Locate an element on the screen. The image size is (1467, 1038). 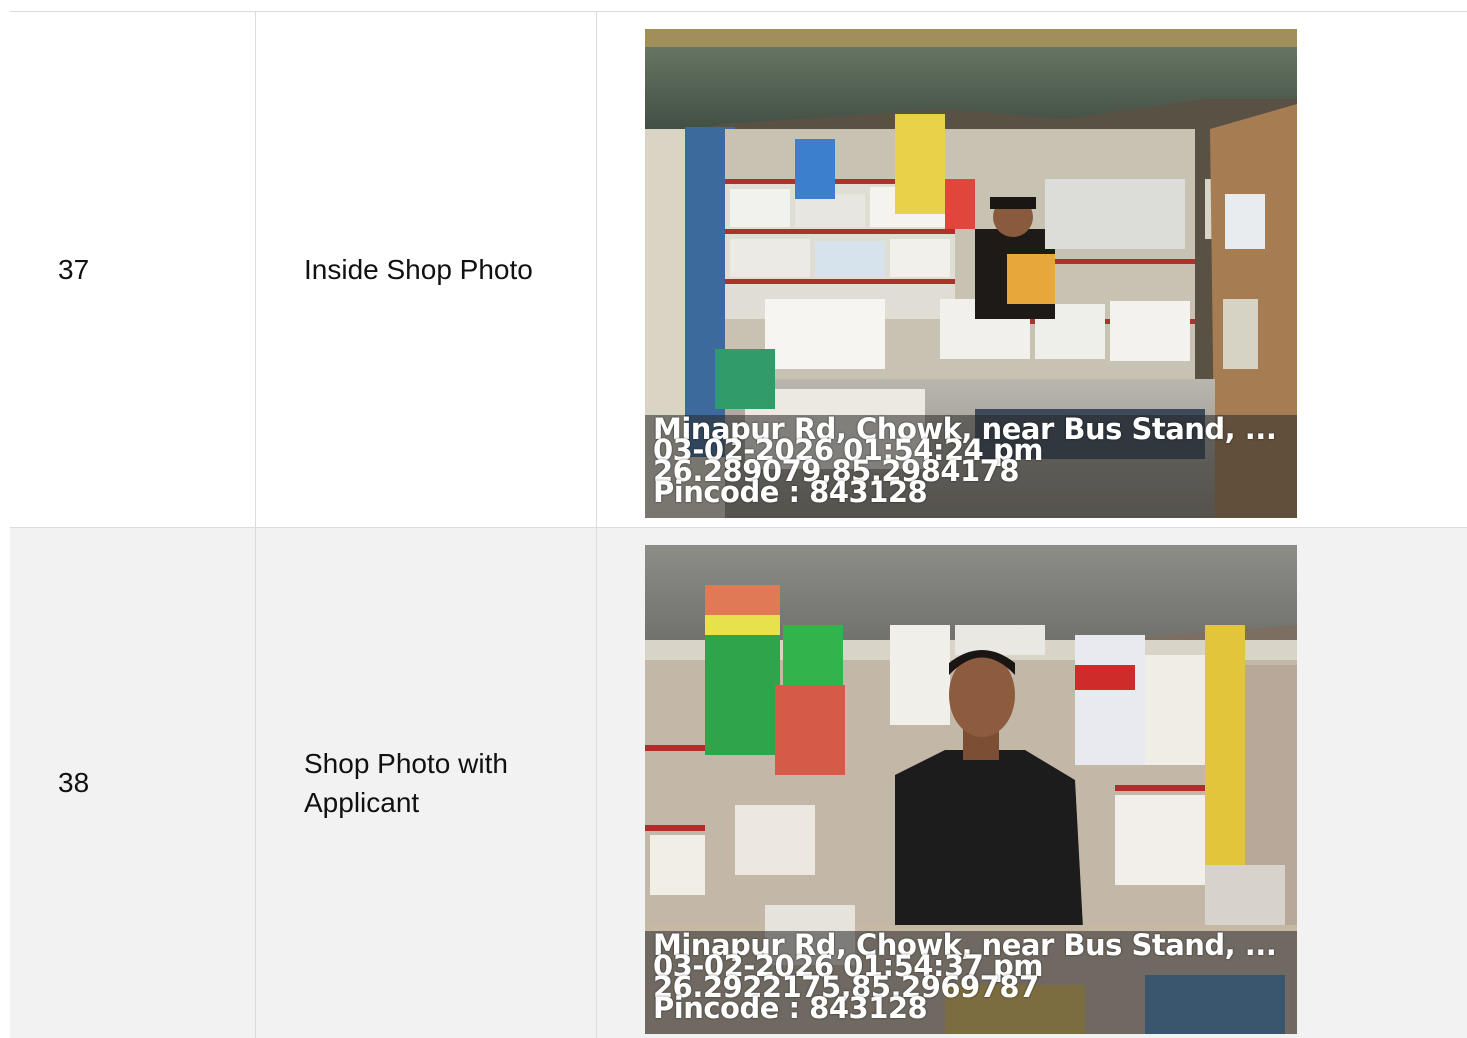
row-label: Inside Shop Photo is located at coordinates (425, 269).